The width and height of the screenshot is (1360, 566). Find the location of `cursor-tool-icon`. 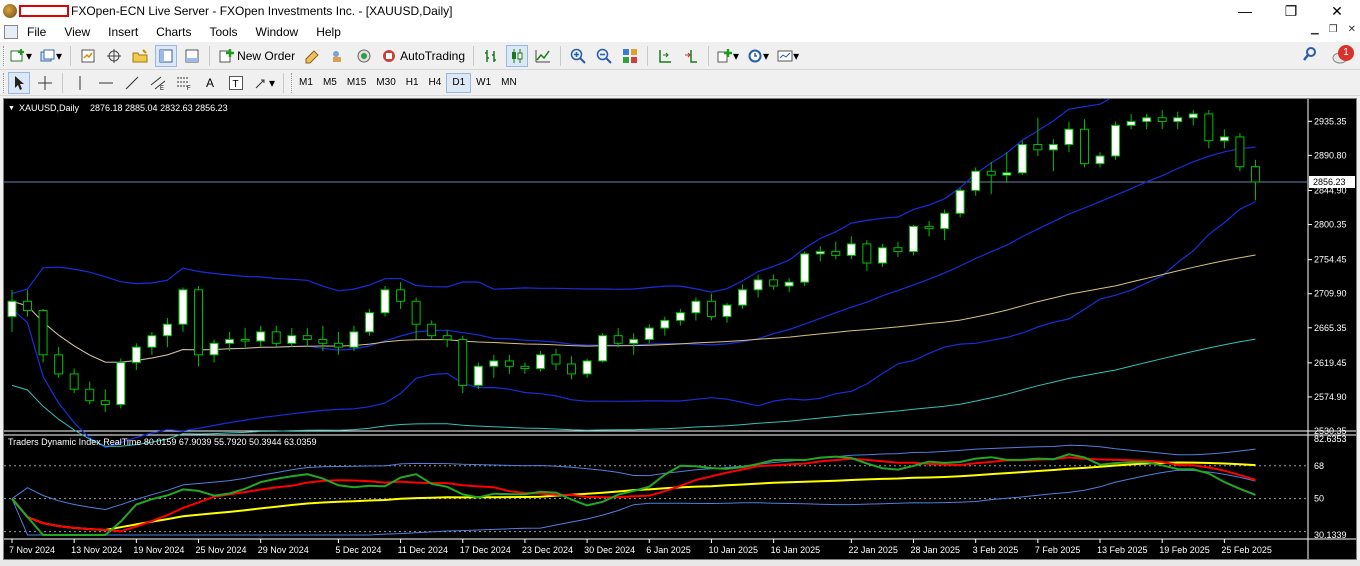

cursor-tool-icon is located at coordinates (19, 82).